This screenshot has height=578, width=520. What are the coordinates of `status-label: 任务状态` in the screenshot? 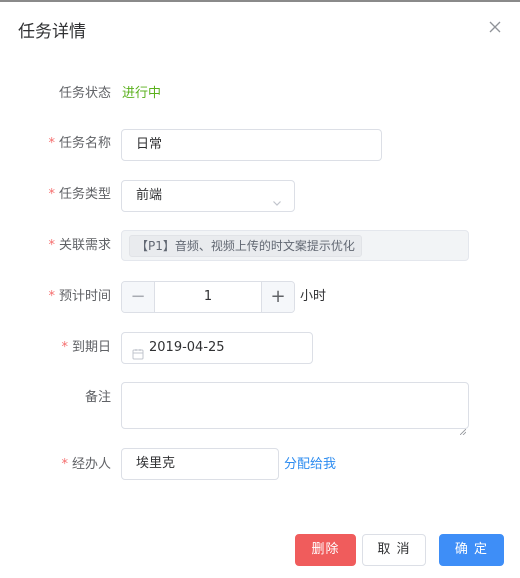 It's located at (85, 94).